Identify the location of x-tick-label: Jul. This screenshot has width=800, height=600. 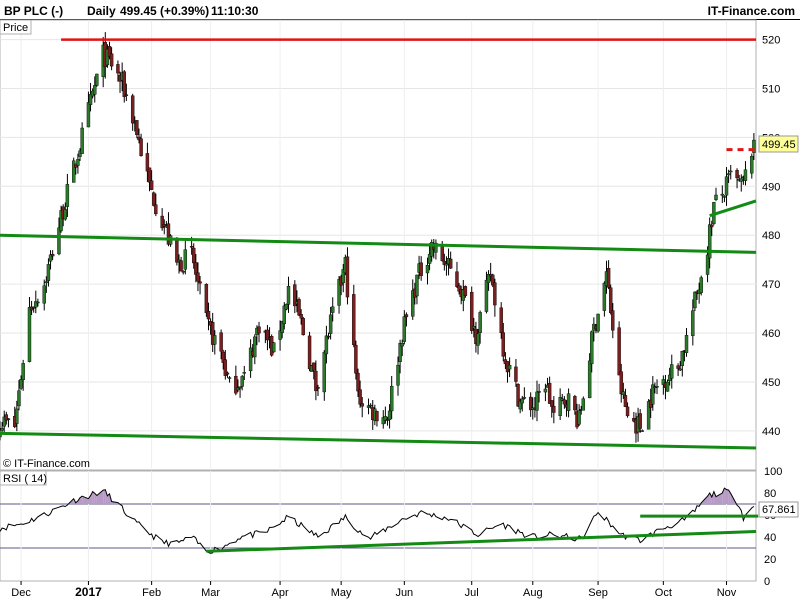
(472, 593).